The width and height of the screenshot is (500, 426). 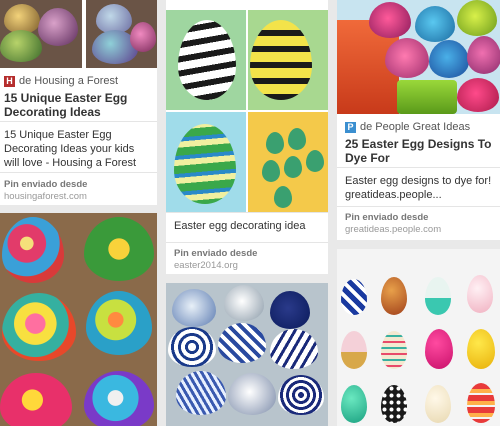 I want to click on pin-card-blue-white-eggs-nest, so click(x=247, y=354).